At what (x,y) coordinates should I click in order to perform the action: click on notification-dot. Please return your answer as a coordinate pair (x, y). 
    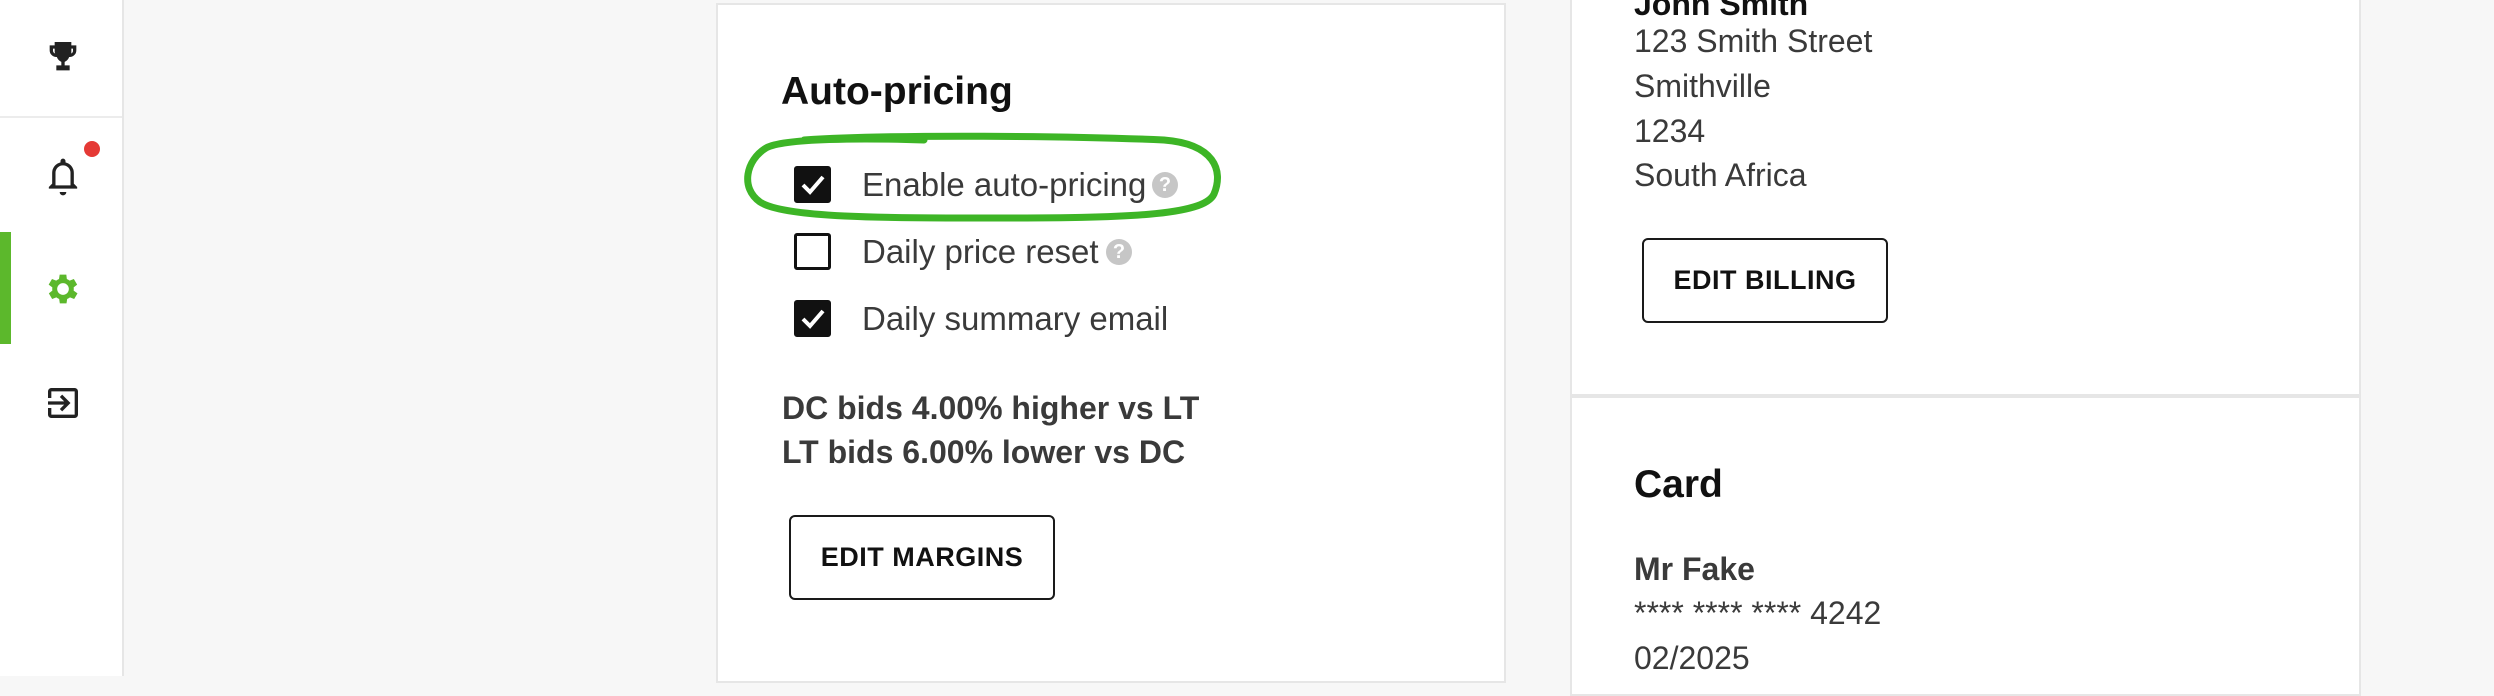
    Looking at the image, I should click on (92, 149).